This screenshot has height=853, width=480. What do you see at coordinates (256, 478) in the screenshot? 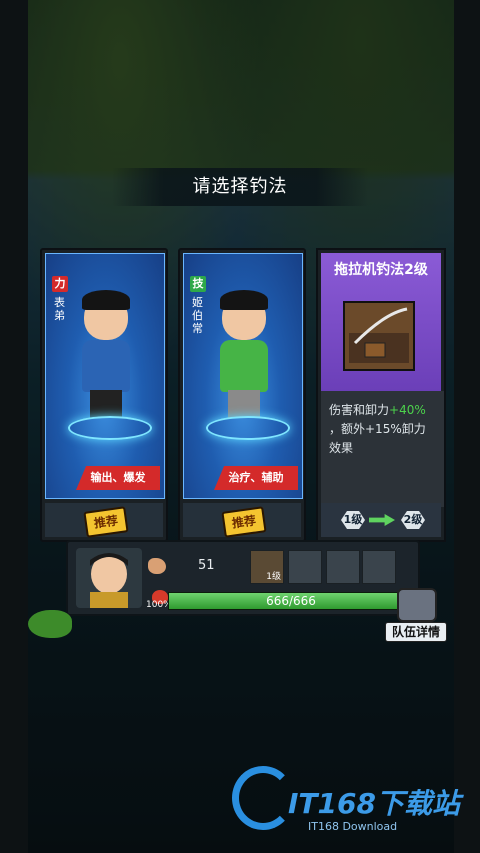
I see `role-label: 治疗、辅助` at bounding box center [256, 478].